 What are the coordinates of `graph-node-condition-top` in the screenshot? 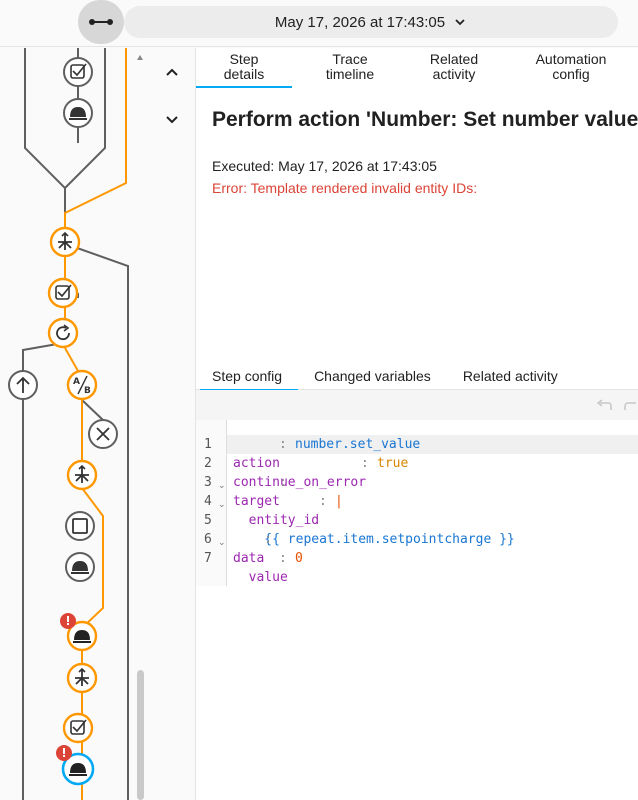 It's located at (78, 72).